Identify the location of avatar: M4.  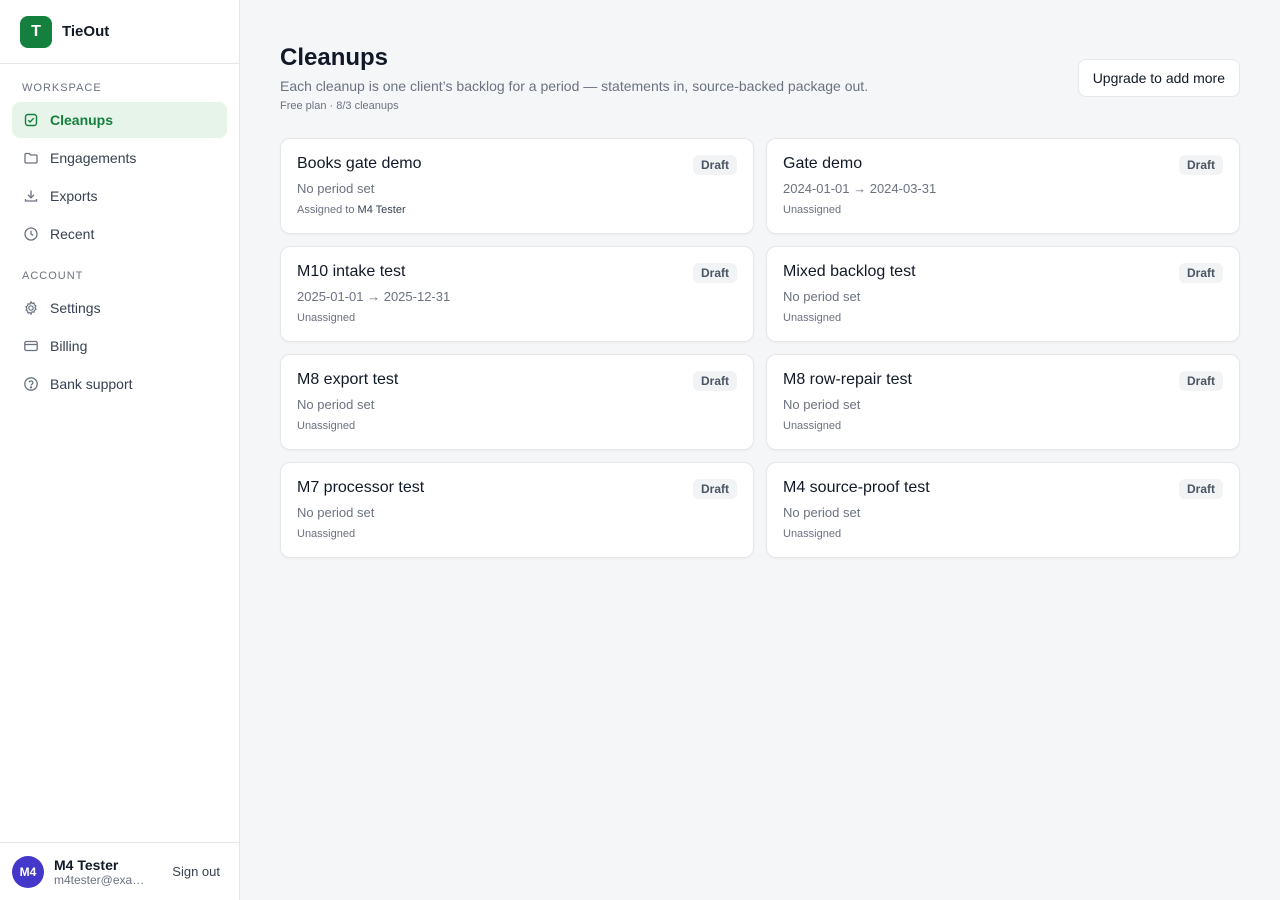
(28, 871).